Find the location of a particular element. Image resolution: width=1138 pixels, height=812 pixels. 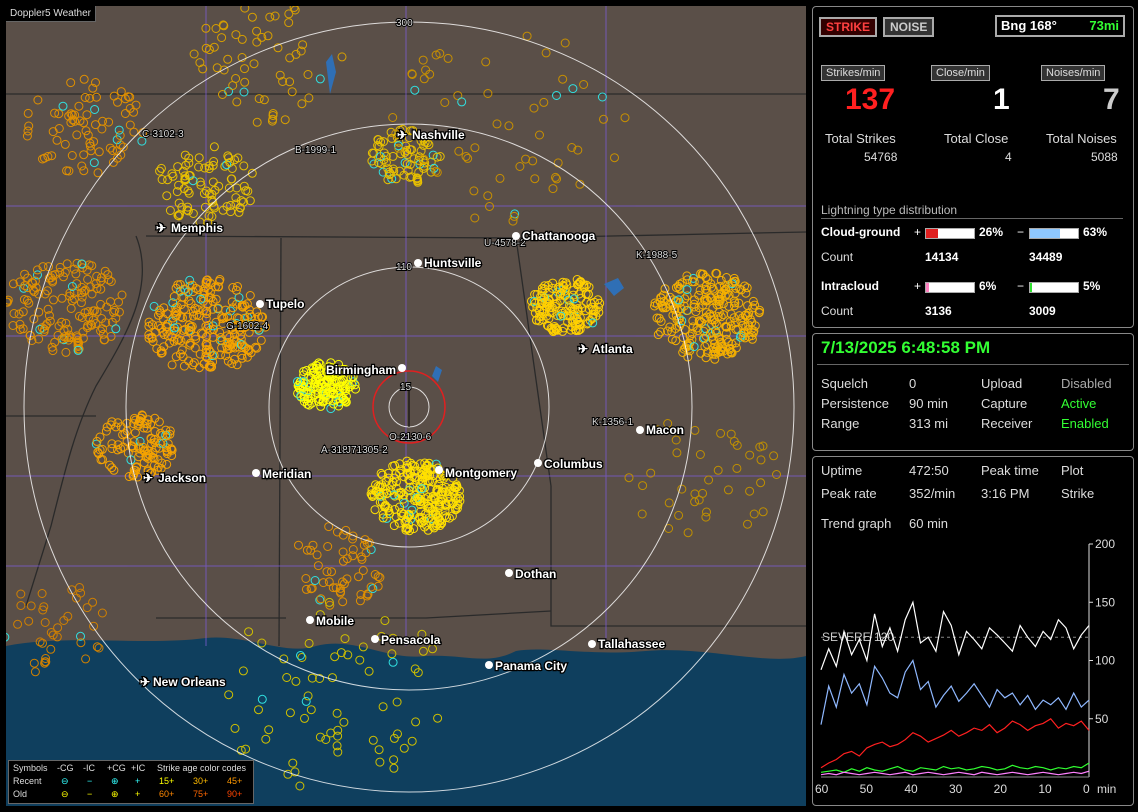

age-45-label: 45+ is located at coordinates (235, 781).